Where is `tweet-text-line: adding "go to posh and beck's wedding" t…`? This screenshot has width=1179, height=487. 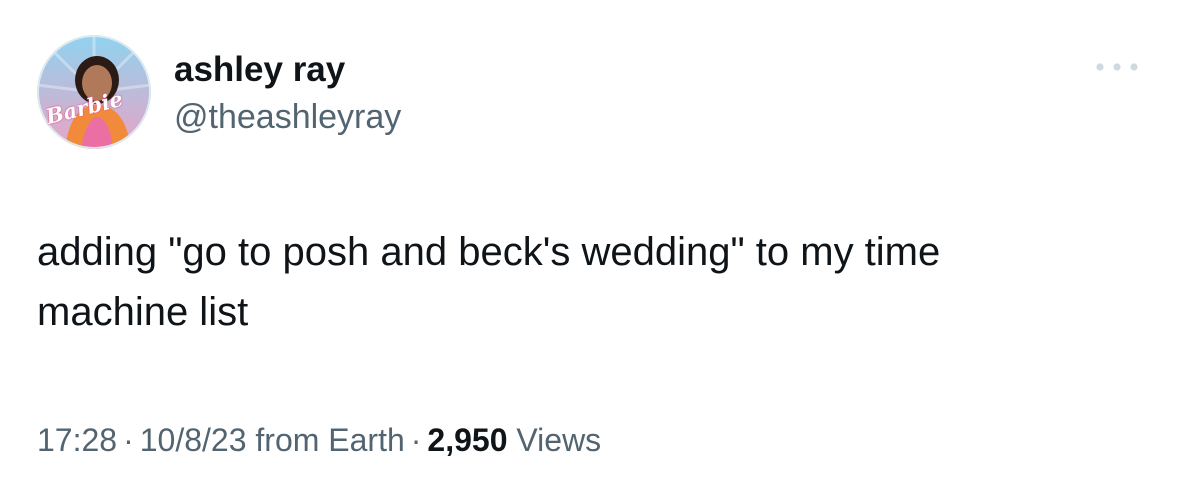 tweet-text-line: adding "go to posh and beck's wedding" t… is located at coordinates (489, 252).